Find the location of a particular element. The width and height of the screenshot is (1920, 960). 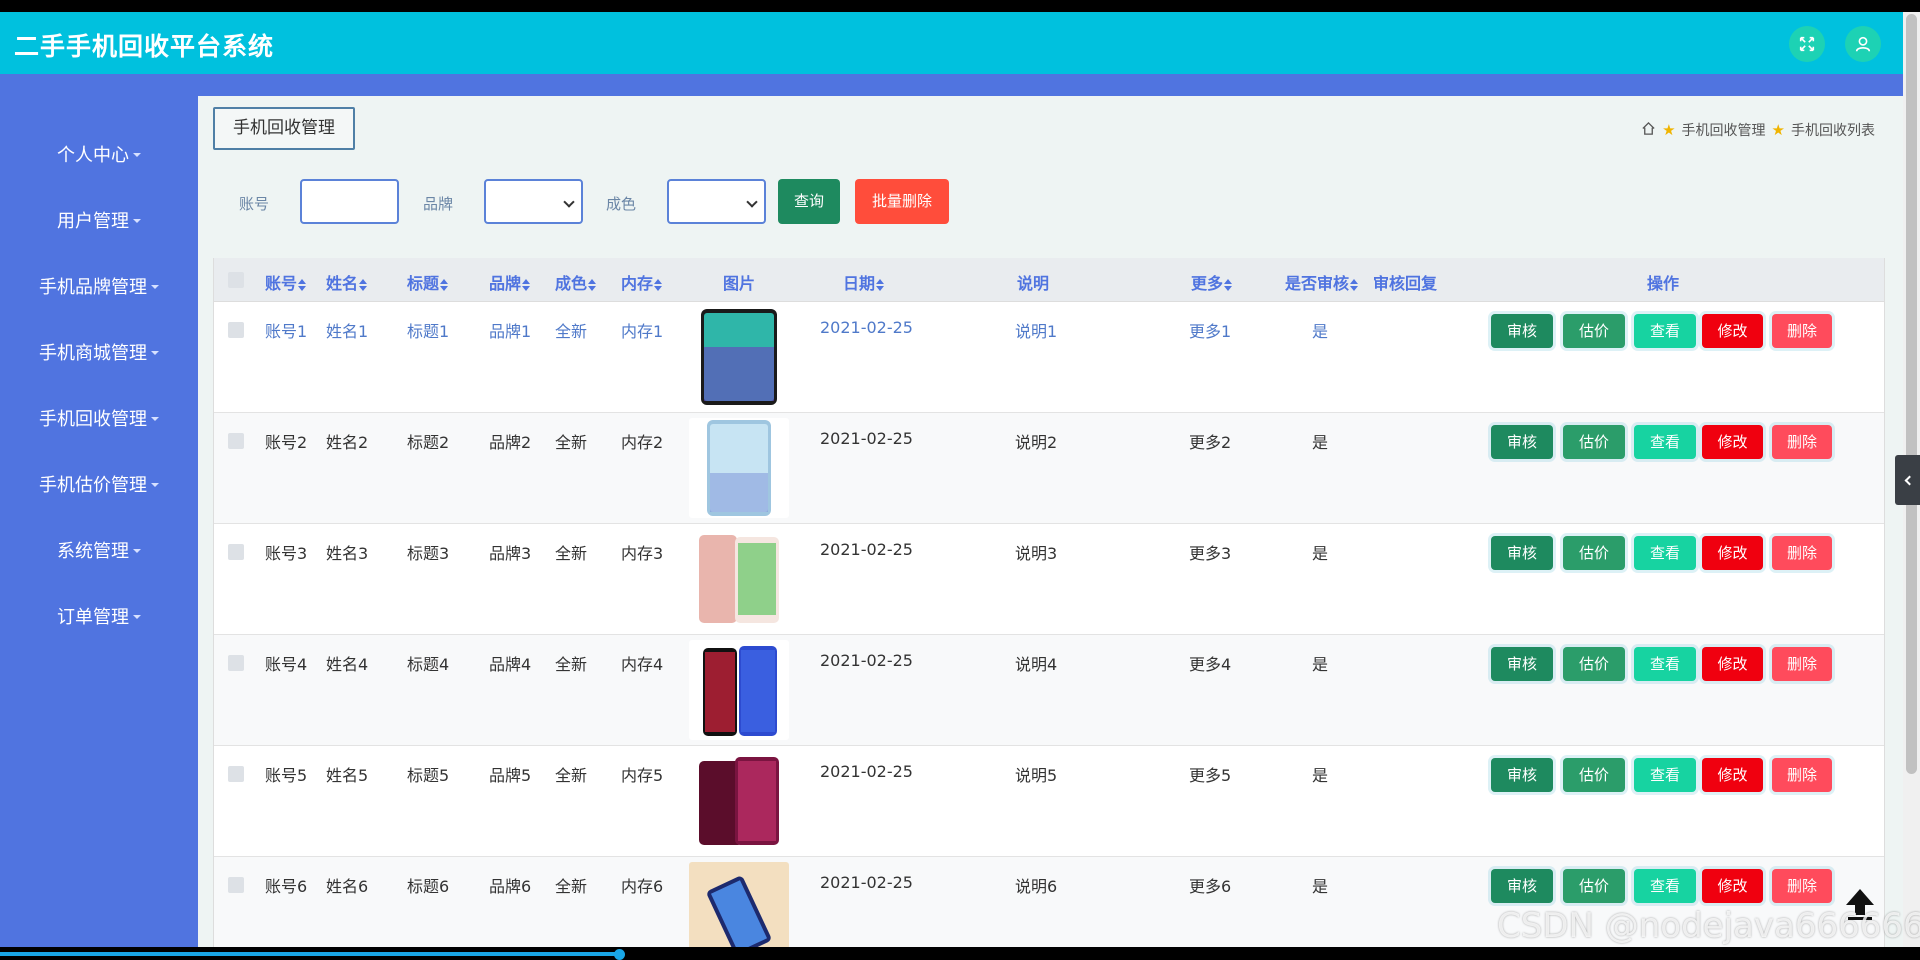

condition-select is located at coordinates (716, 201).